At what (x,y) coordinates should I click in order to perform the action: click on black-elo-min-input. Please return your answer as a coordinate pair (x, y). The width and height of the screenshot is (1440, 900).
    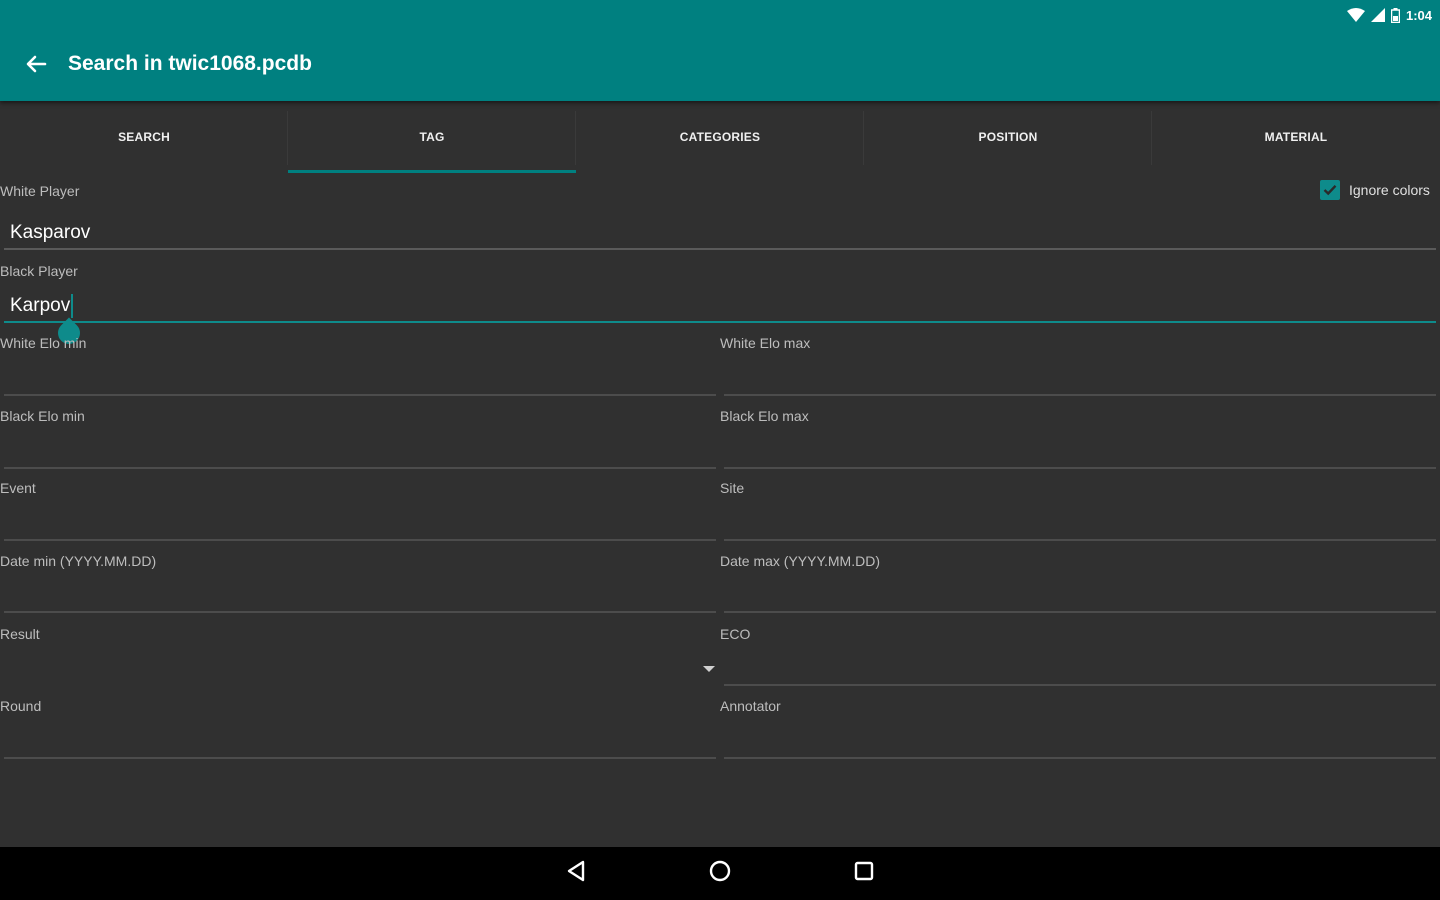
    Looking at the image, I should click on (360, 453).